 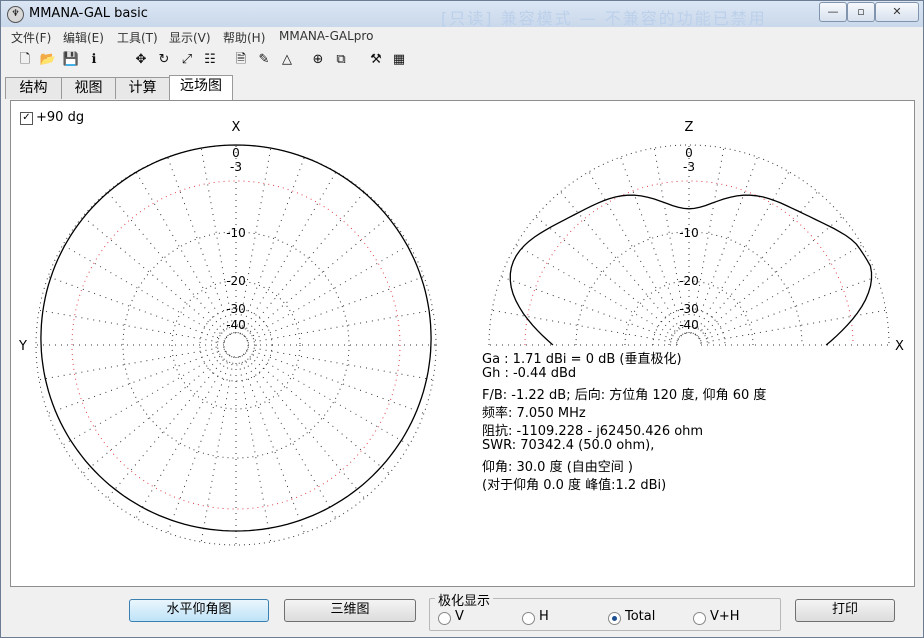 I want to click on tab-view: 视图, so click(x=88, y=88).